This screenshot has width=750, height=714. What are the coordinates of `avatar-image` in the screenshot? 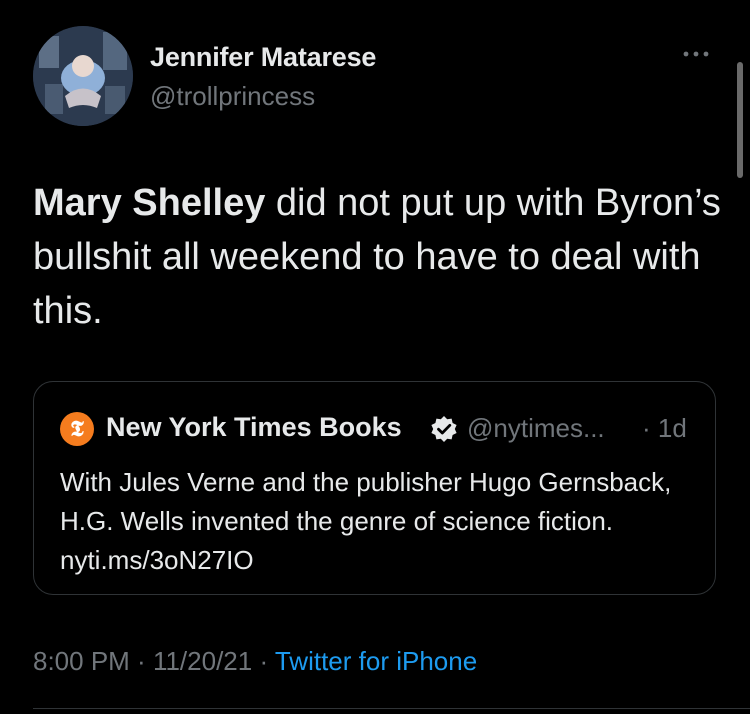 It's located at (83, 76).